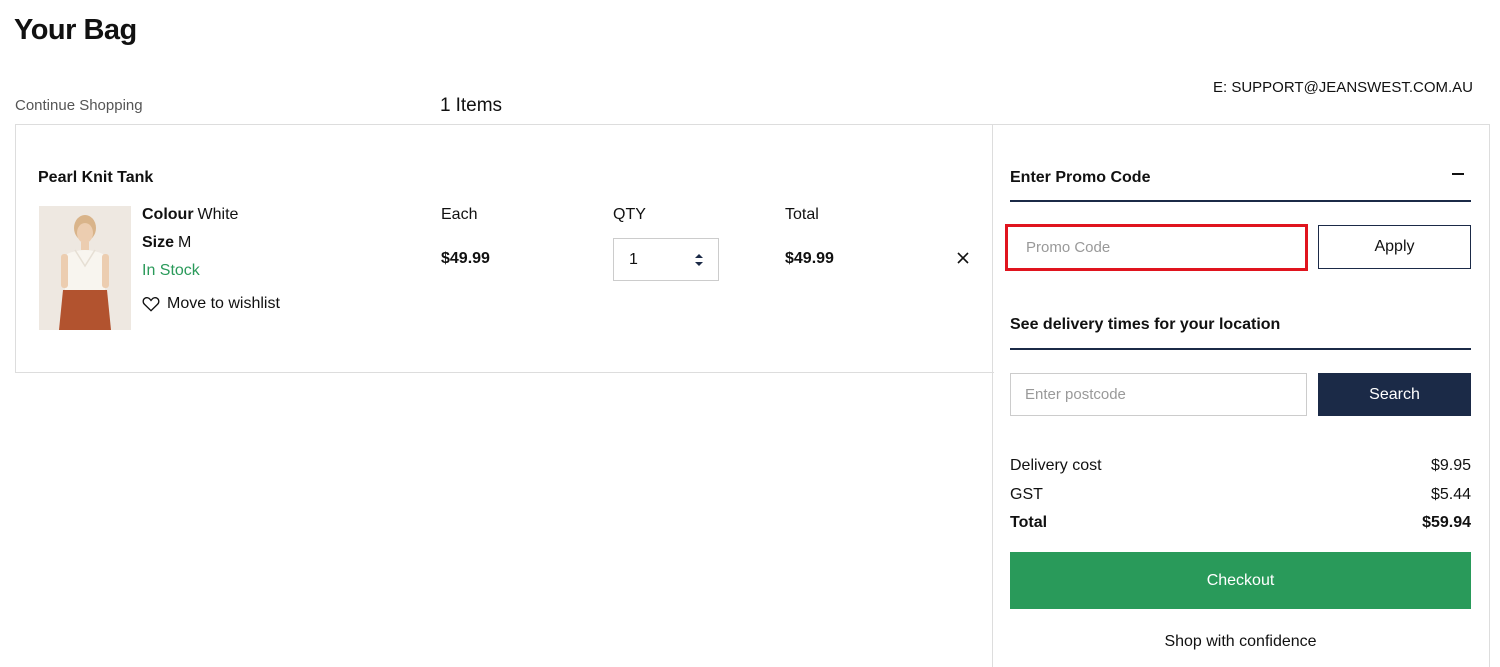 The width and height of the screenshot is (1500, 667). What do you see at coordinates (1240, 201) in the screenshot?
I see `promo-divider` at bounding box center [1240, 201].